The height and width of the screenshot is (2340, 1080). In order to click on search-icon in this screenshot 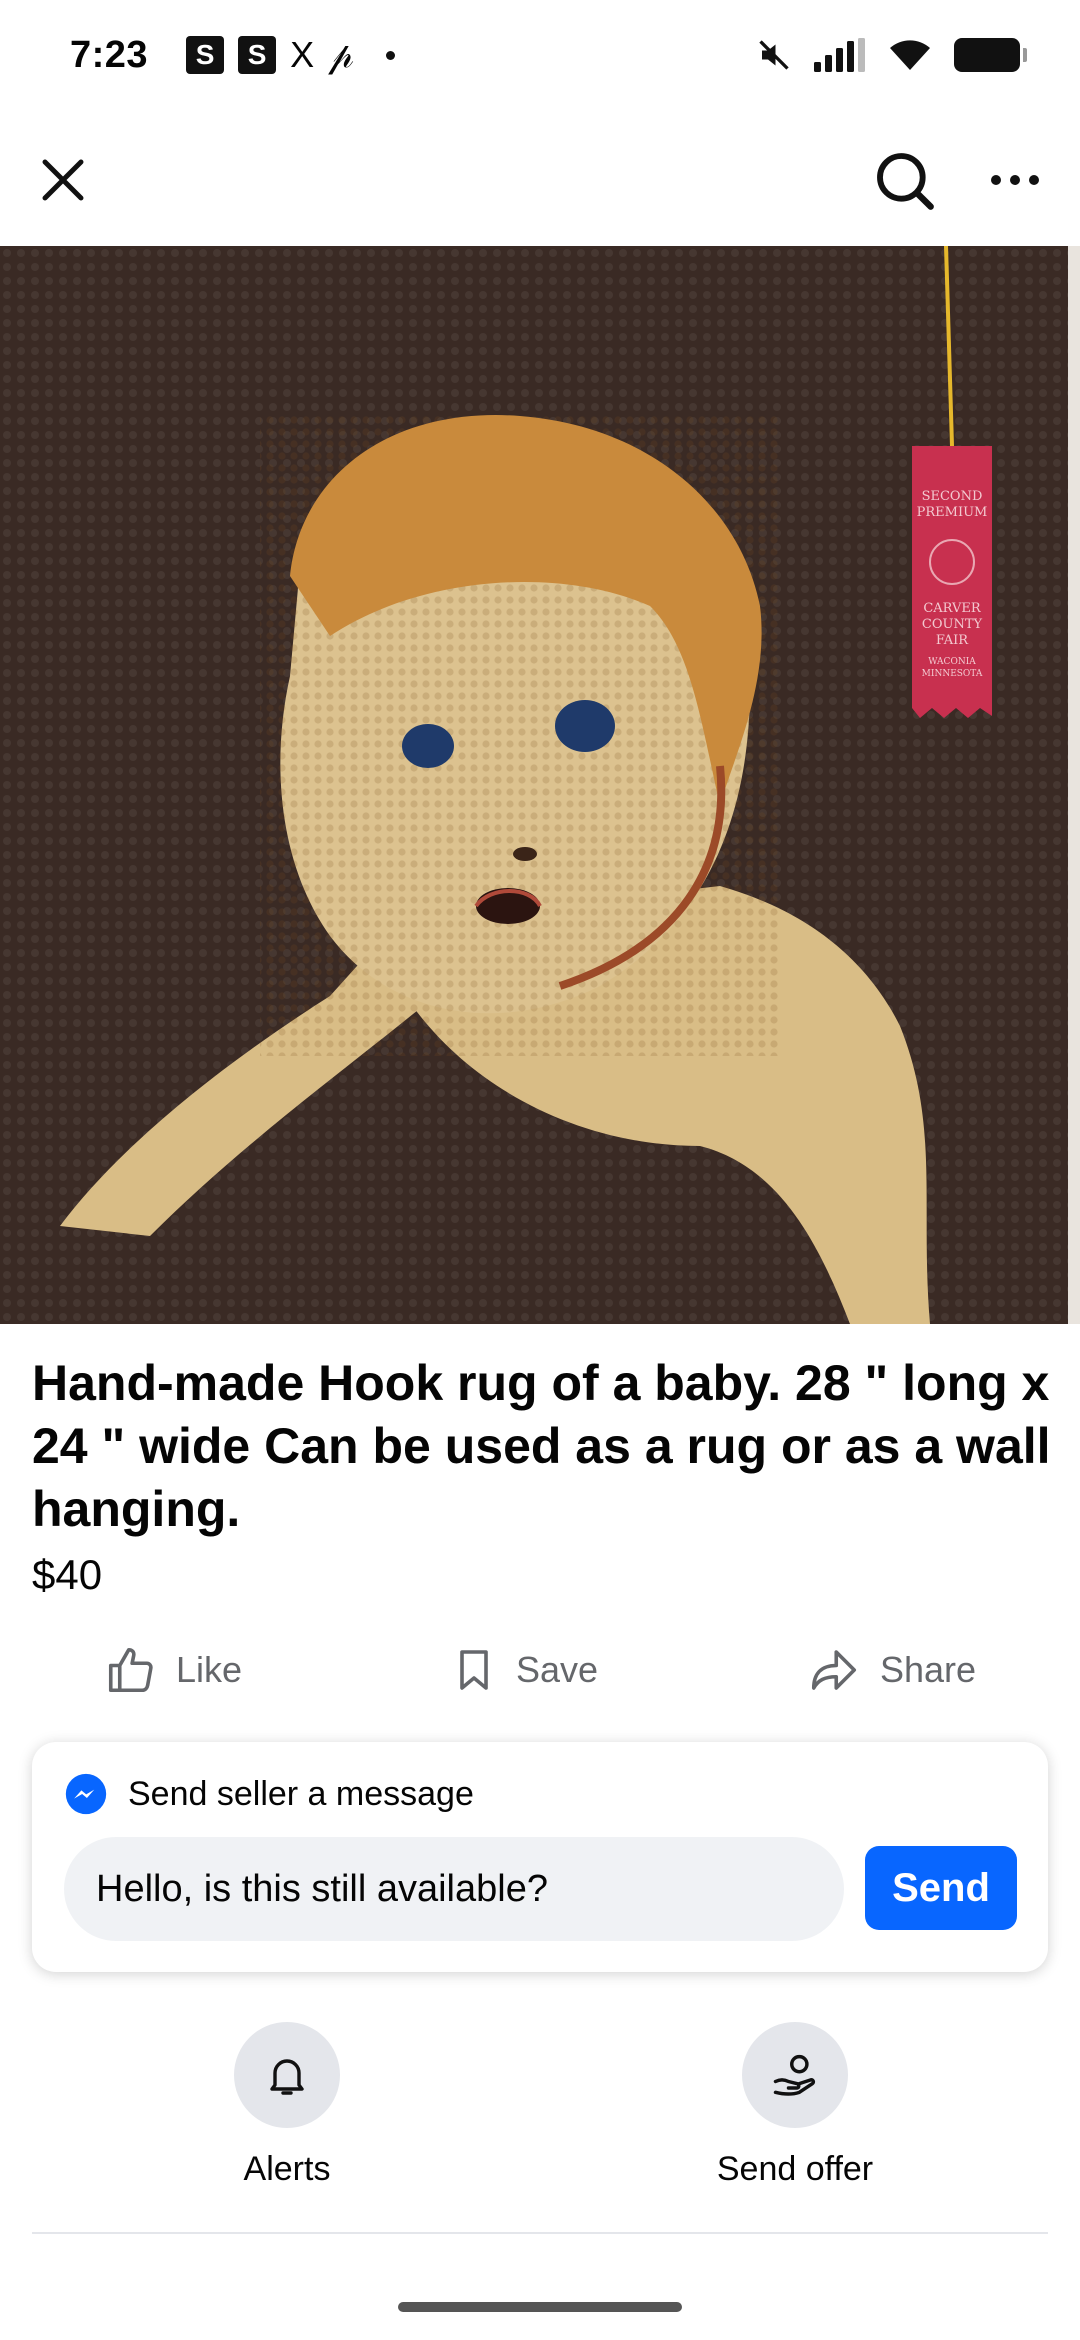, I will do `click(904, 180)`.